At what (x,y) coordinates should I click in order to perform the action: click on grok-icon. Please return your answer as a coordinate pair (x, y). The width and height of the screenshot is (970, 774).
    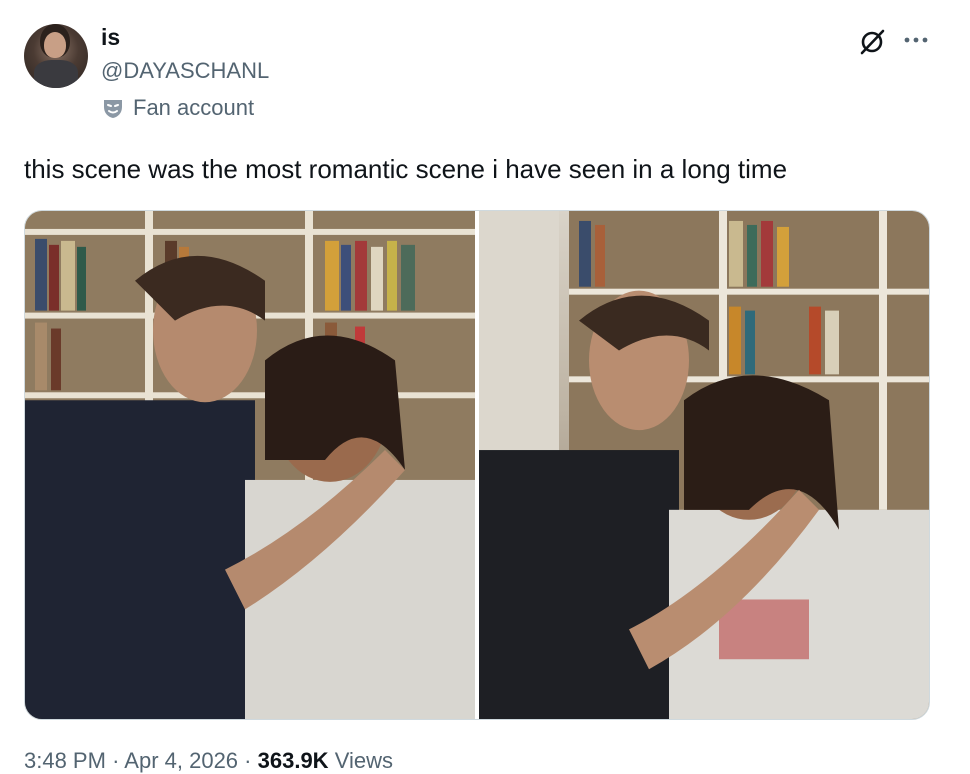
    Looking at the image, I should click on (872, 42).